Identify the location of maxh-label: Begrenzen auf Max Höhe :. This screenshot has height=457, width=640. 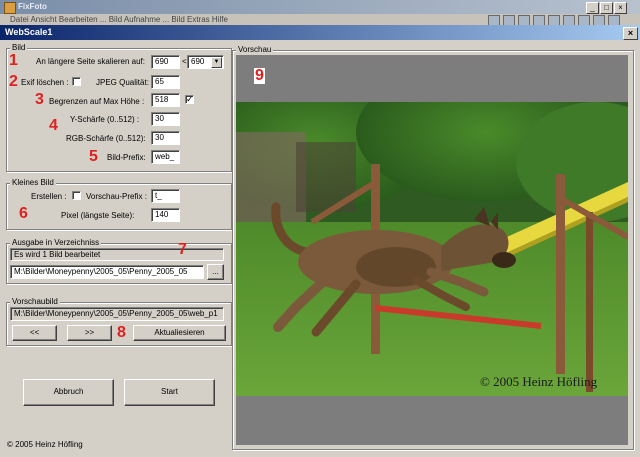
(97, 101).